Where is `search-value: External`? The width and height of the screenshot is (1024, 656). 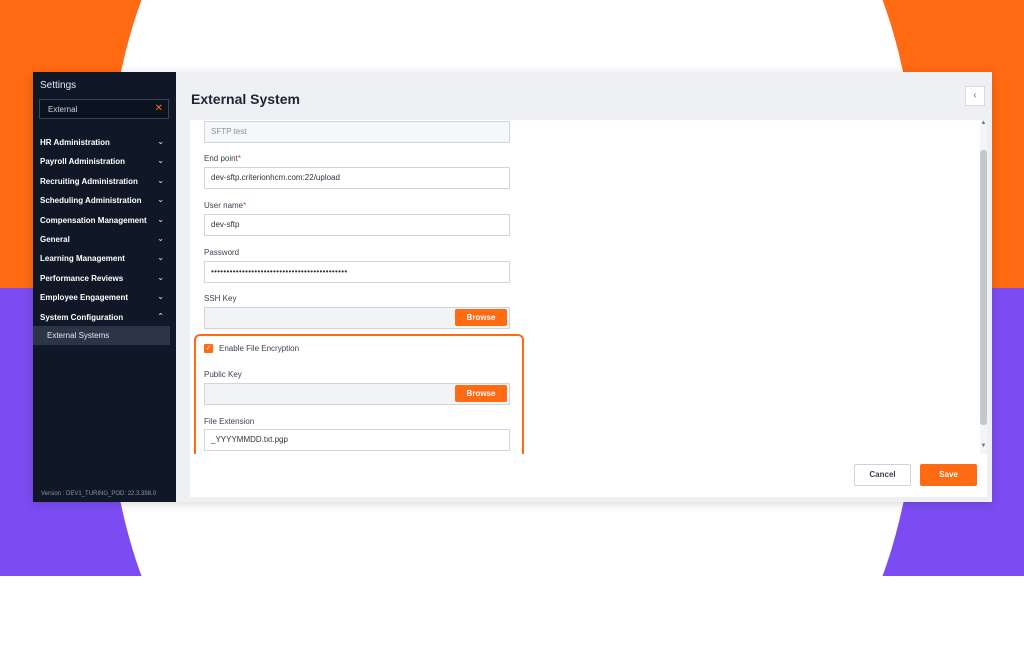 search-value: External is located at coordinates (63, 109).